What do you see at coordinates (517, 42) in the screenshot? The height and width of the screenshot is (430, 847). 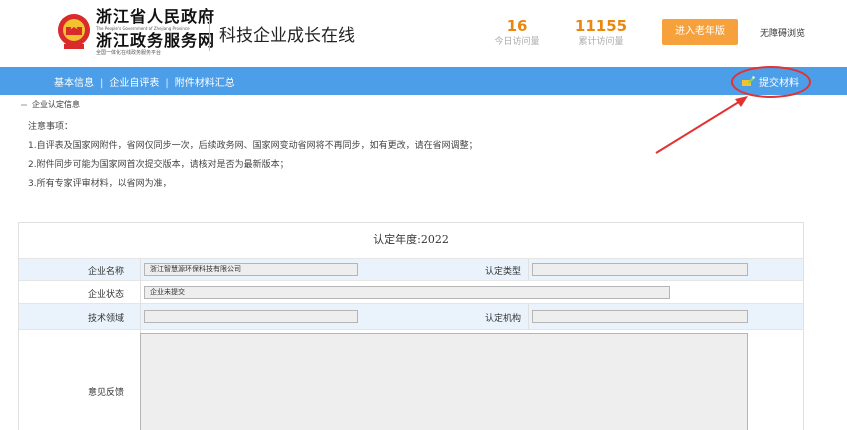 I see `today-visits-label: 今日访问量` at bounding box center [517, 42].